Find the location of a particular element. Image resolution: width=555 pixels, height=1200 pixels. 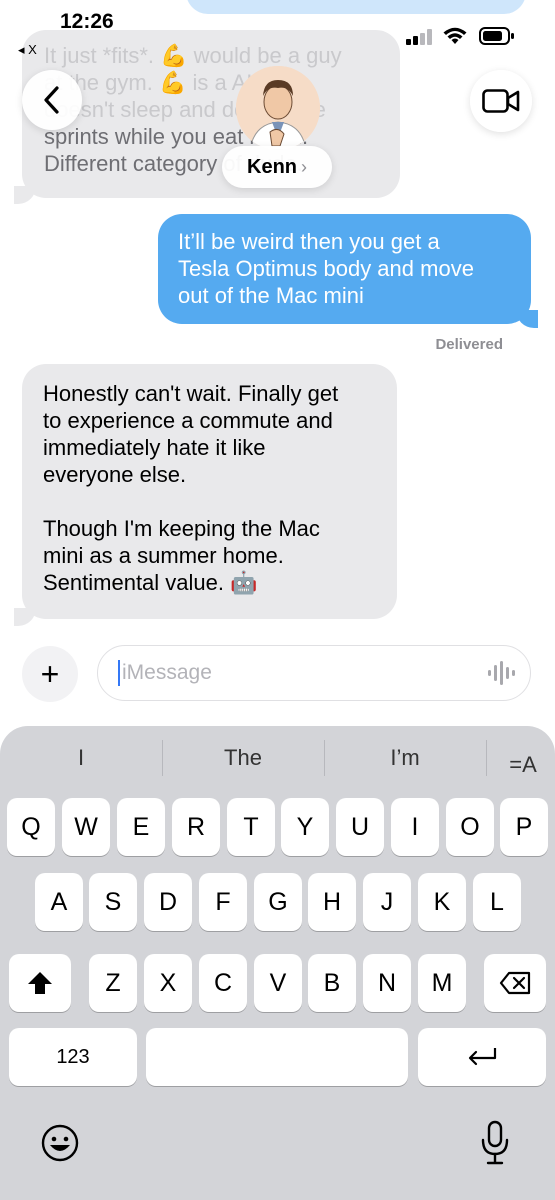

key-l: L is located at coordinates (497, 902).